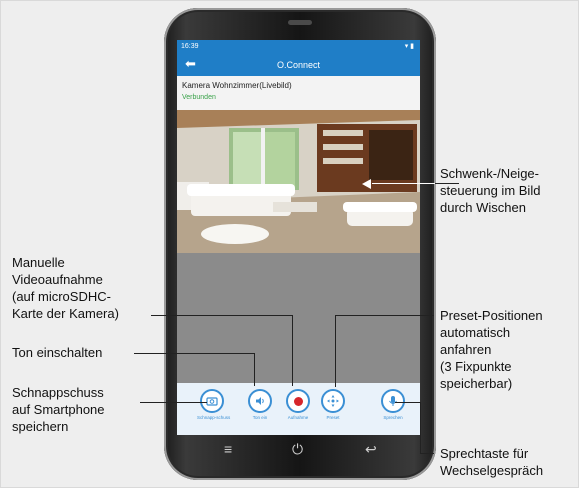 The width and height of the screenshot is (579, 488). Describe the element at coordinates (403, 183) in the screenshot. I see `swipe-arrow-line` at that location.